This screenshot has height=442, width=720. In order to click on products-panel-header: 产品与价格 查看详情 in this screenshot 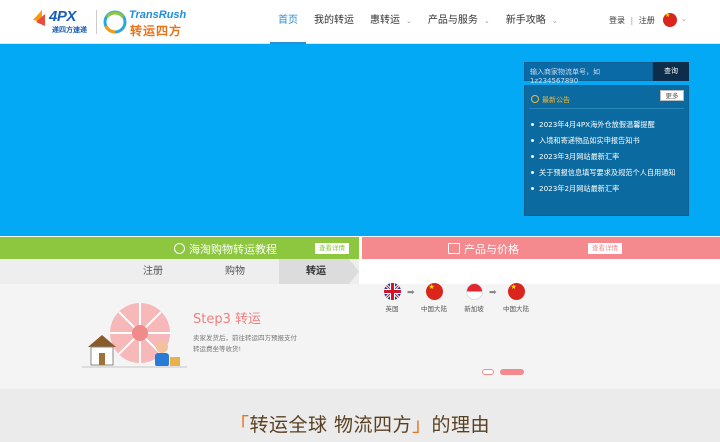, I will do `click(541, 248)`.